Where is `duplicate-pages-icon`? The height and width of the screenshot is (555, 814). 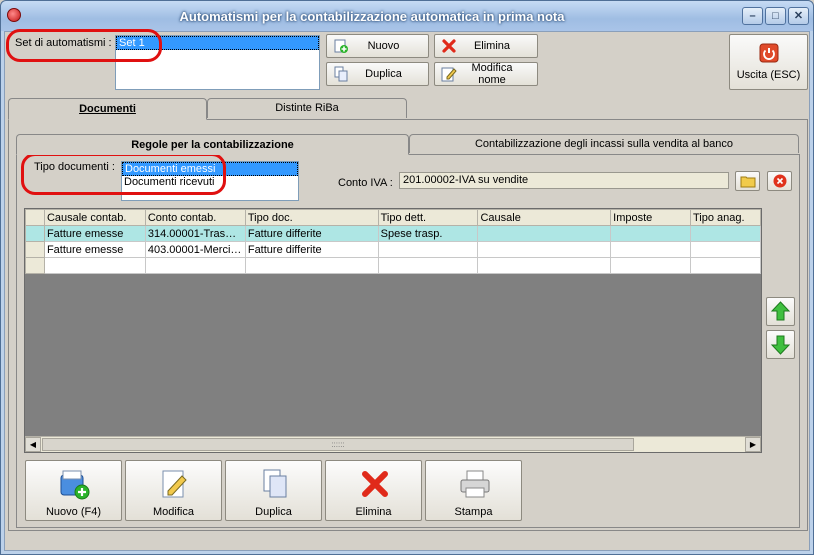
duplicate-pages-icon is located at coordinates (275, 483).